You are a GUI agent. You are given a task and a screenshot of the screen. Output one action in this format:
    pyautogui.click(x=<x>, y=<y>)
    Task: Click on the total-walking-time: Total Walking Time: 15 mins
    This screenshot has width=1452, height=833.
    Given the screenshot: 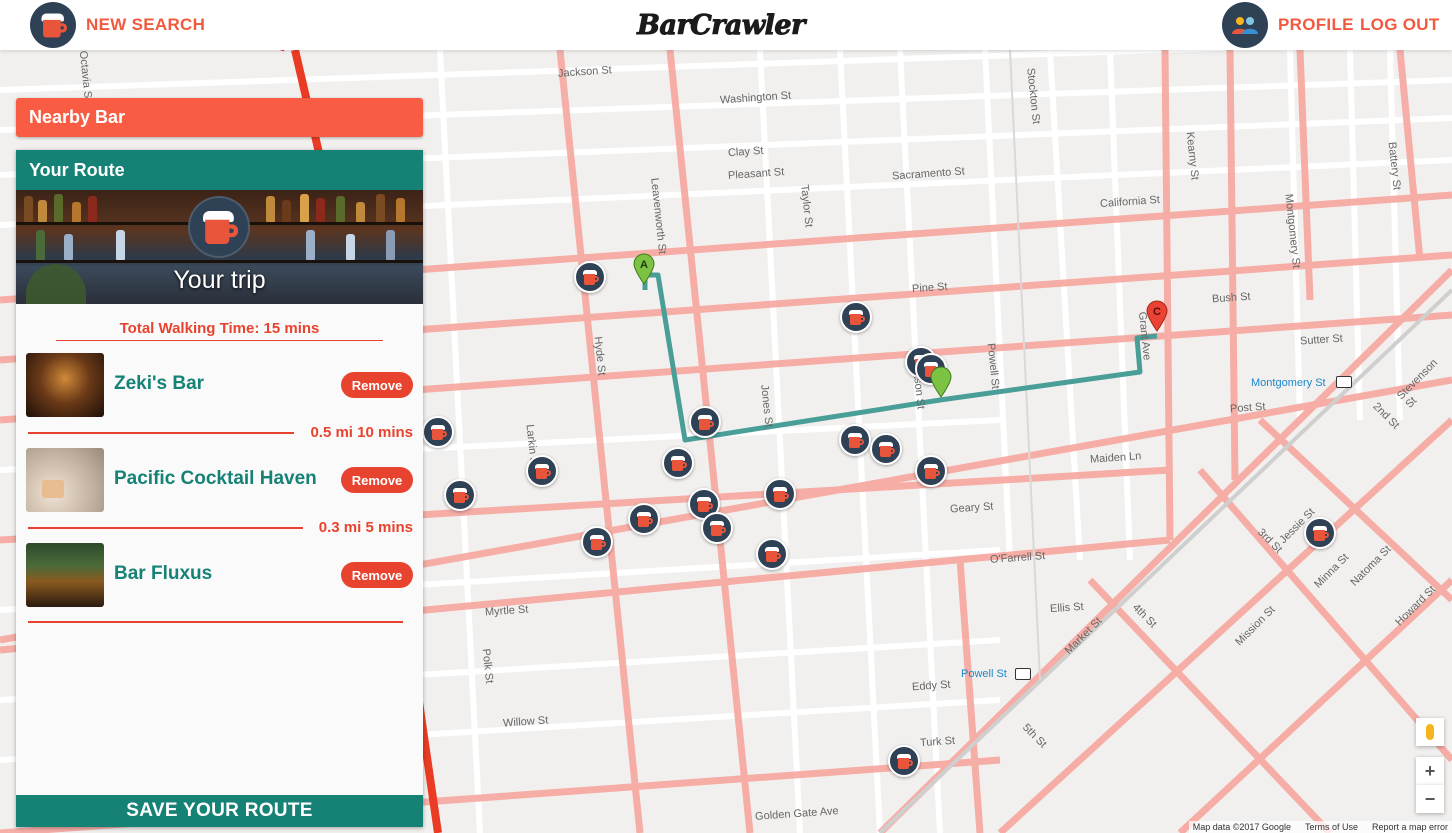 What is the action you would take?
    pyautogui.click(x=219, y=330)
    